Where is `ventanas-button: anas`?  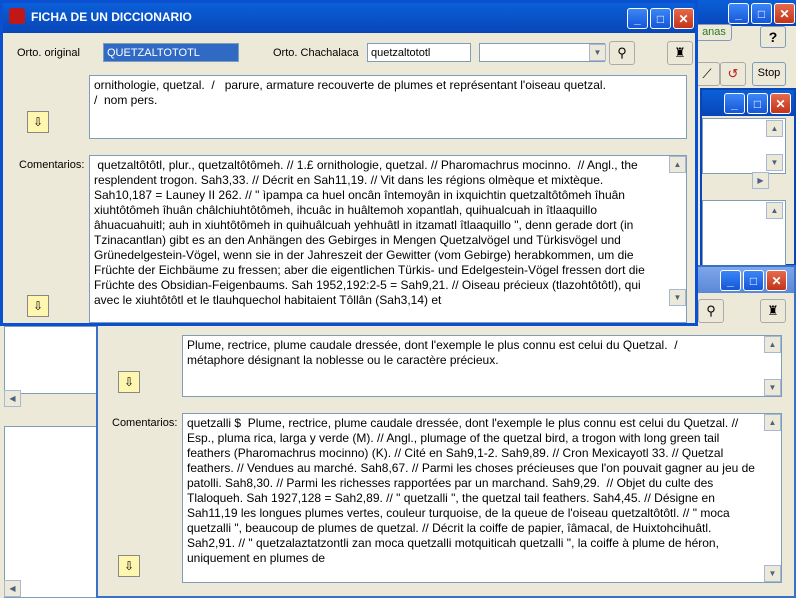
ventanas-button: anas is located at coordinates (714, 32).